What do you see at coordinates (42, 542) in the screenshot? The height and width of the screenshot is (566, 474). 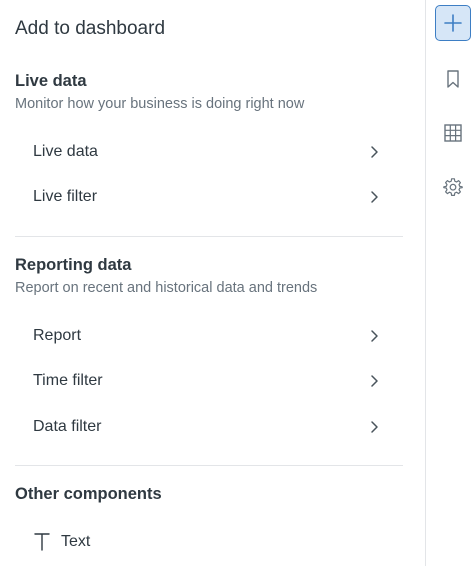 I see `text-icon` at bounding box center [42, 542].